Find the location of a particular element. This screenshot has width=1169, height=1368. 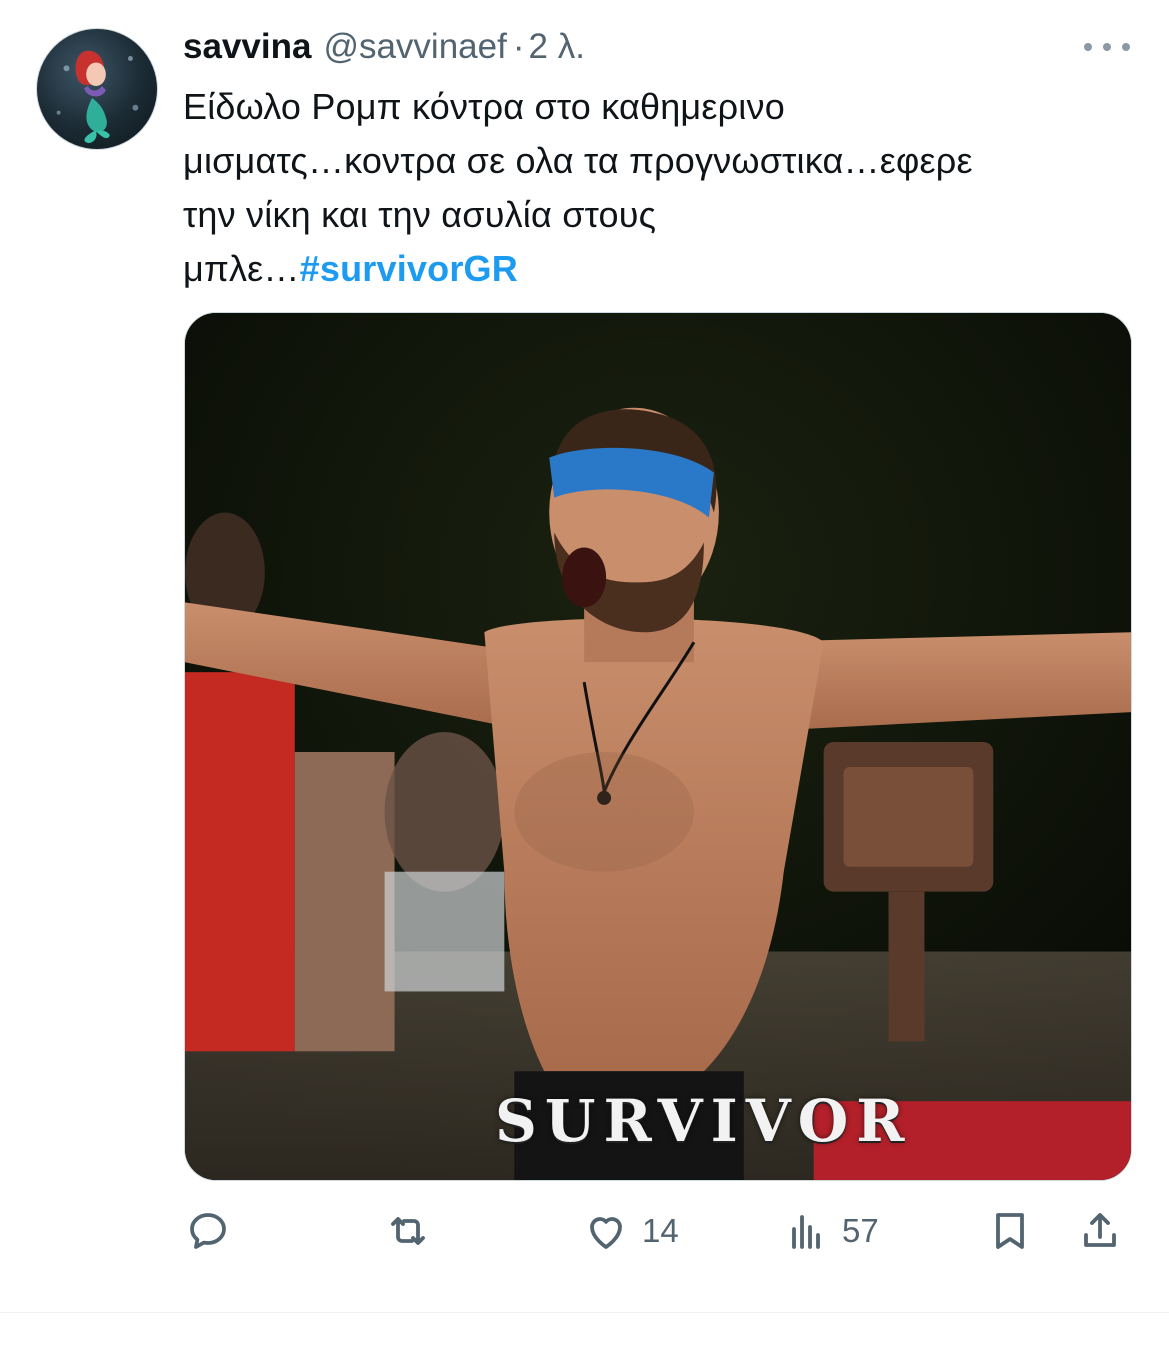

reply-button is located at coordinates (208, 1231).